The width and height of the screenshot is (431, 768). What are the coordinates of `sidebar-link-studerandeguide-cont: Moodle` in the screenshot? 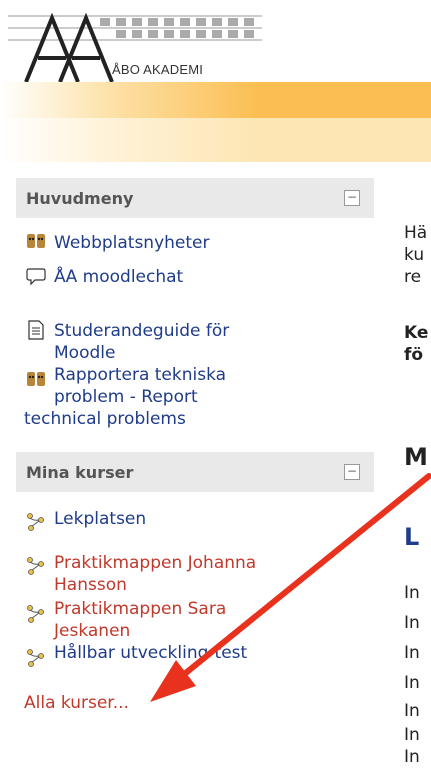 It's located at (84, 353).